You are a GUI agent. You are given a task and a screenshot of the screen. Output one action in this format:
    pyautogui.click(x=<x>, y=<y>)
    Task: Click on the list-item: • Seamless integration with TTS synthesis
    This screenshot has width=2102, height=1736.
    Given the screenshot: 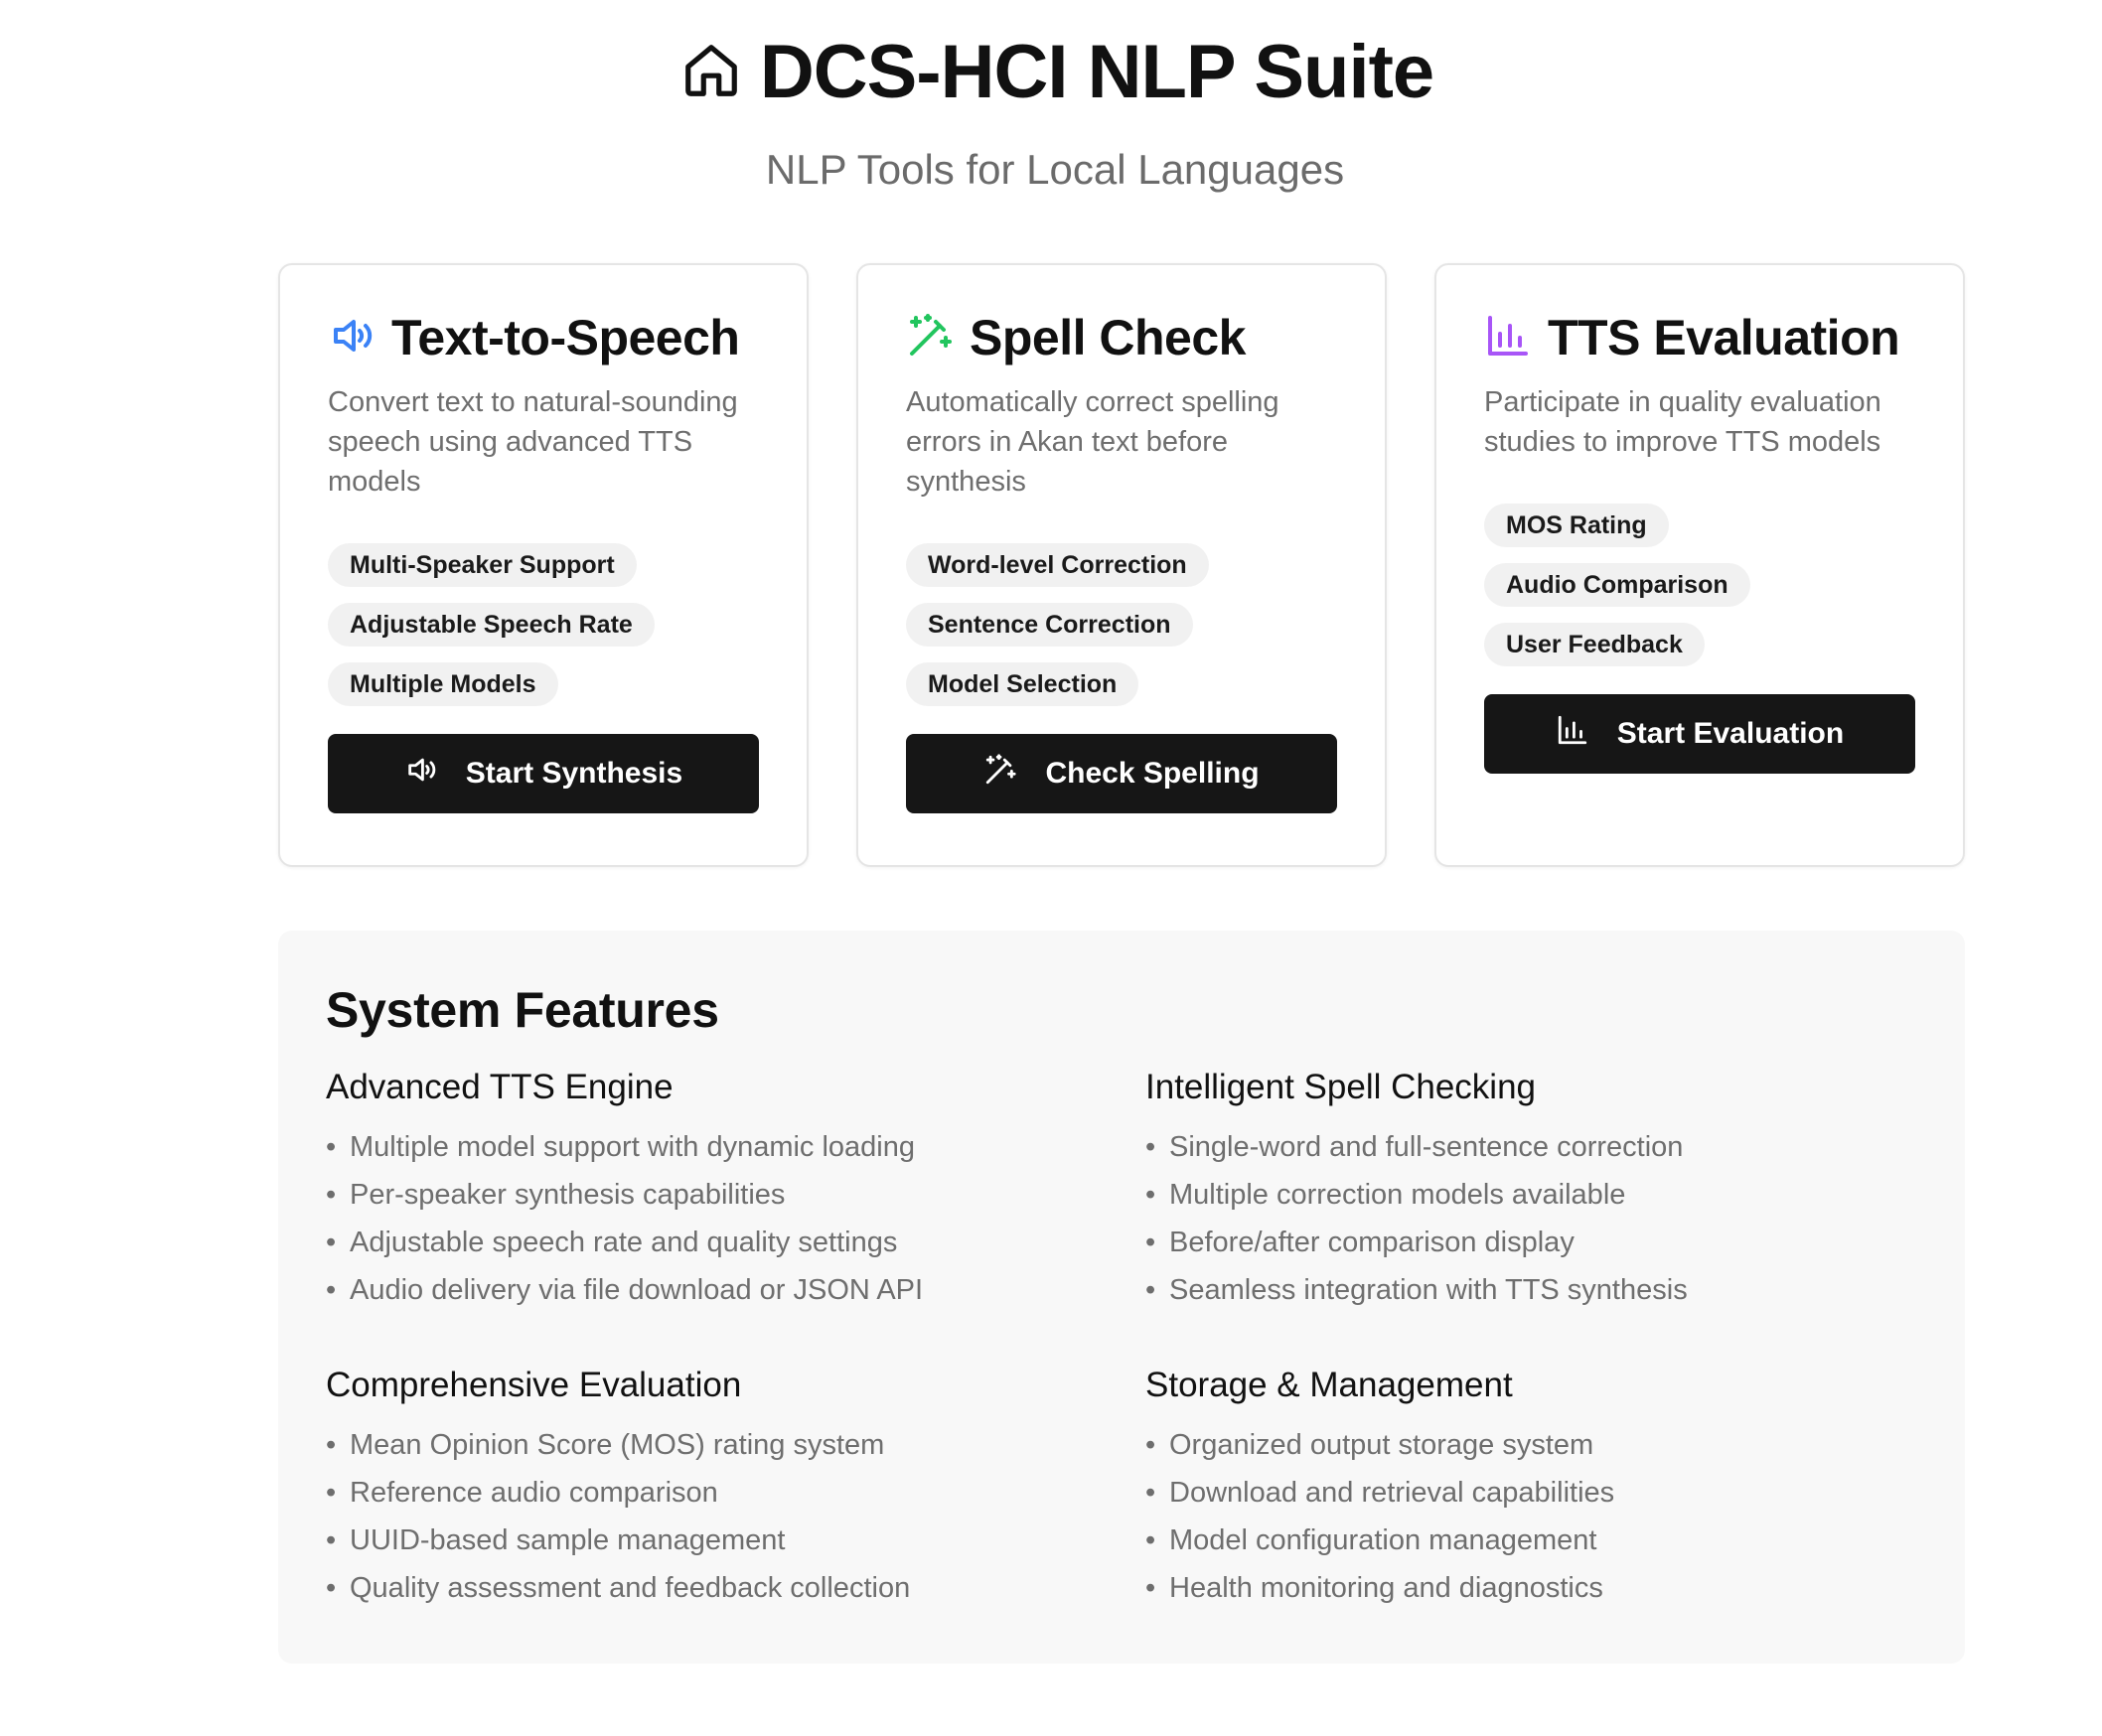 What is the action you would take?
    pyautogui.click(x=1416, y=1290)
    